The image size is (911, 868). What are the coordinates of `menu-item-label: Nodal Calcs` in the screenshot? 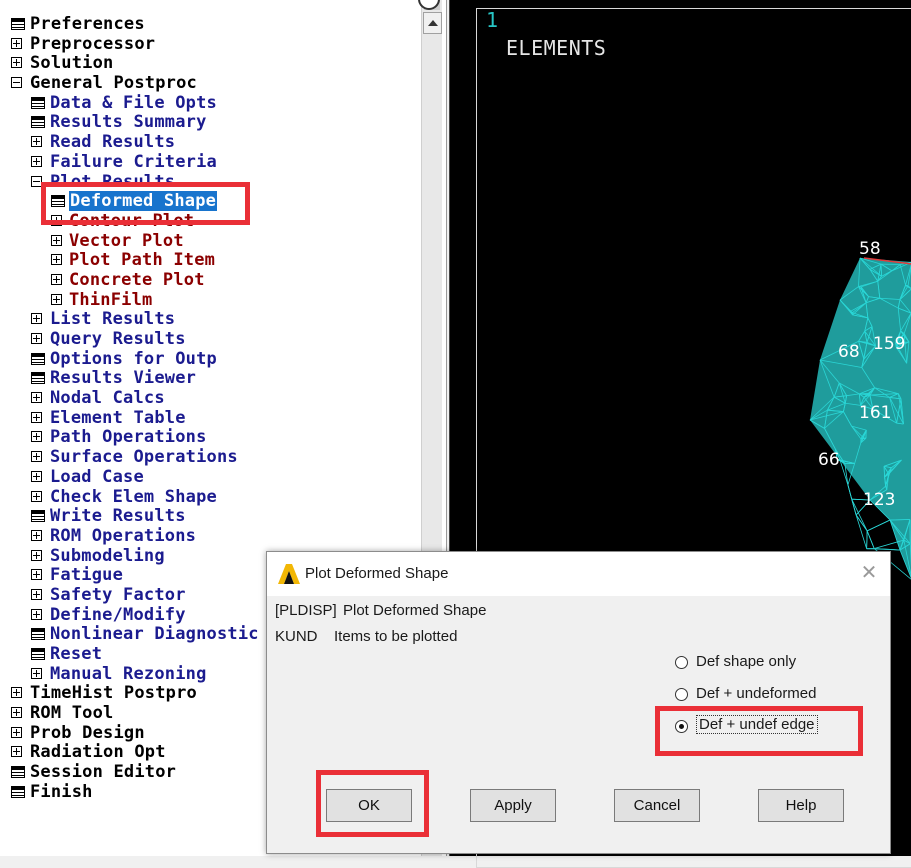 It's located at (107, 398).